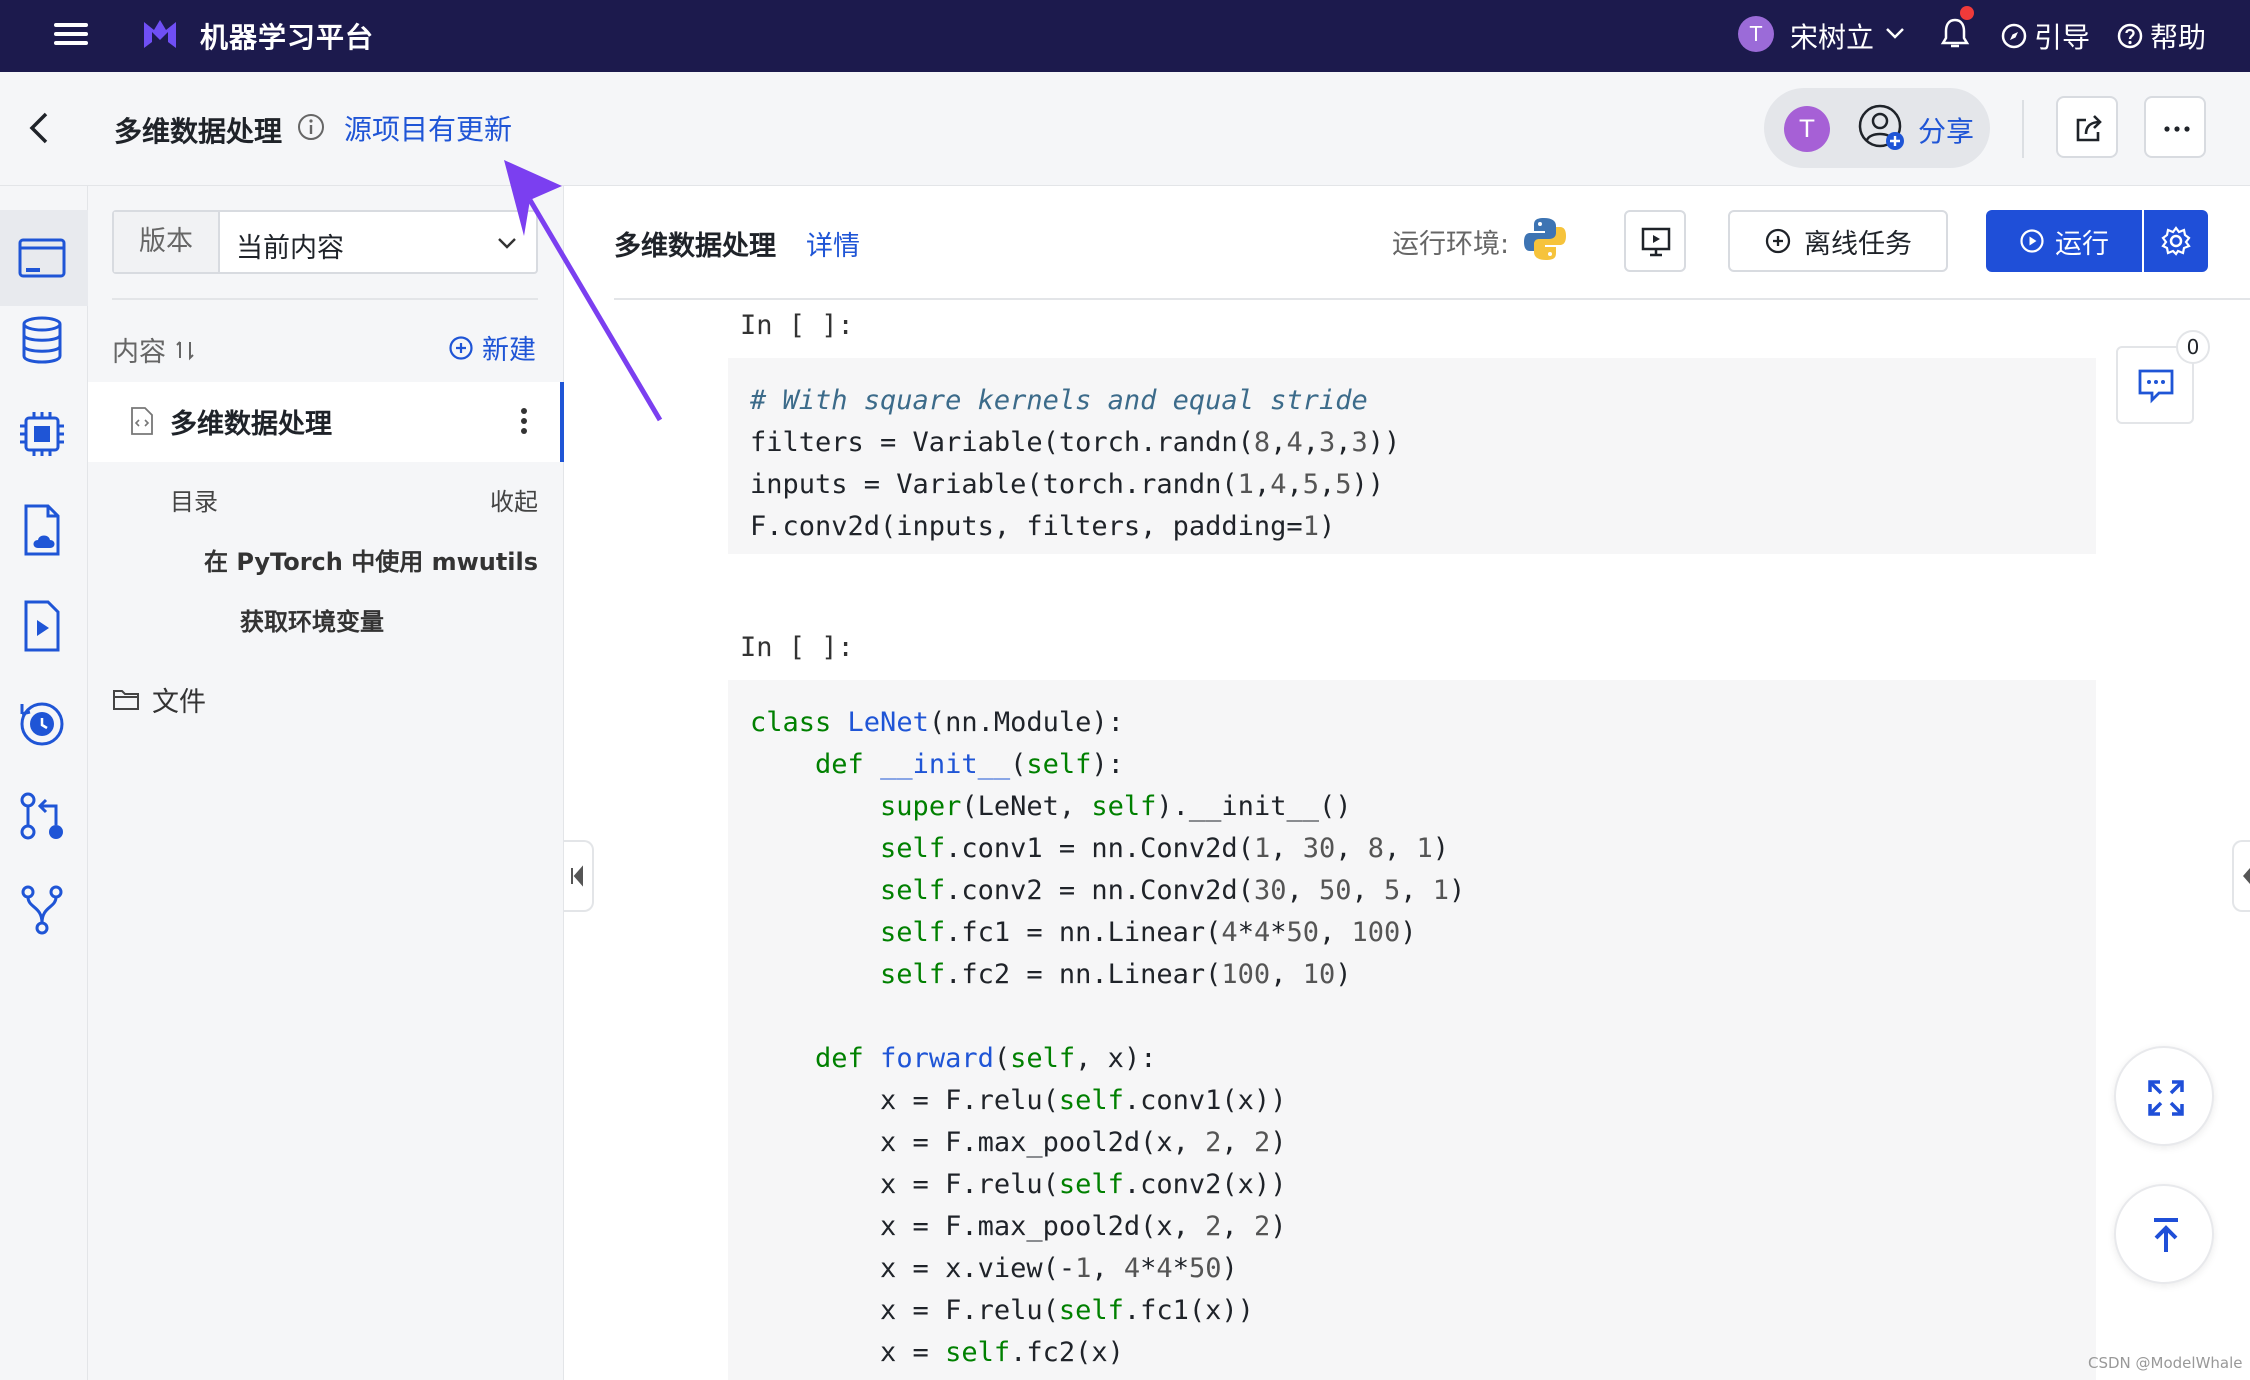  I want to click on help-link: 帮助, so click(2161, 36).